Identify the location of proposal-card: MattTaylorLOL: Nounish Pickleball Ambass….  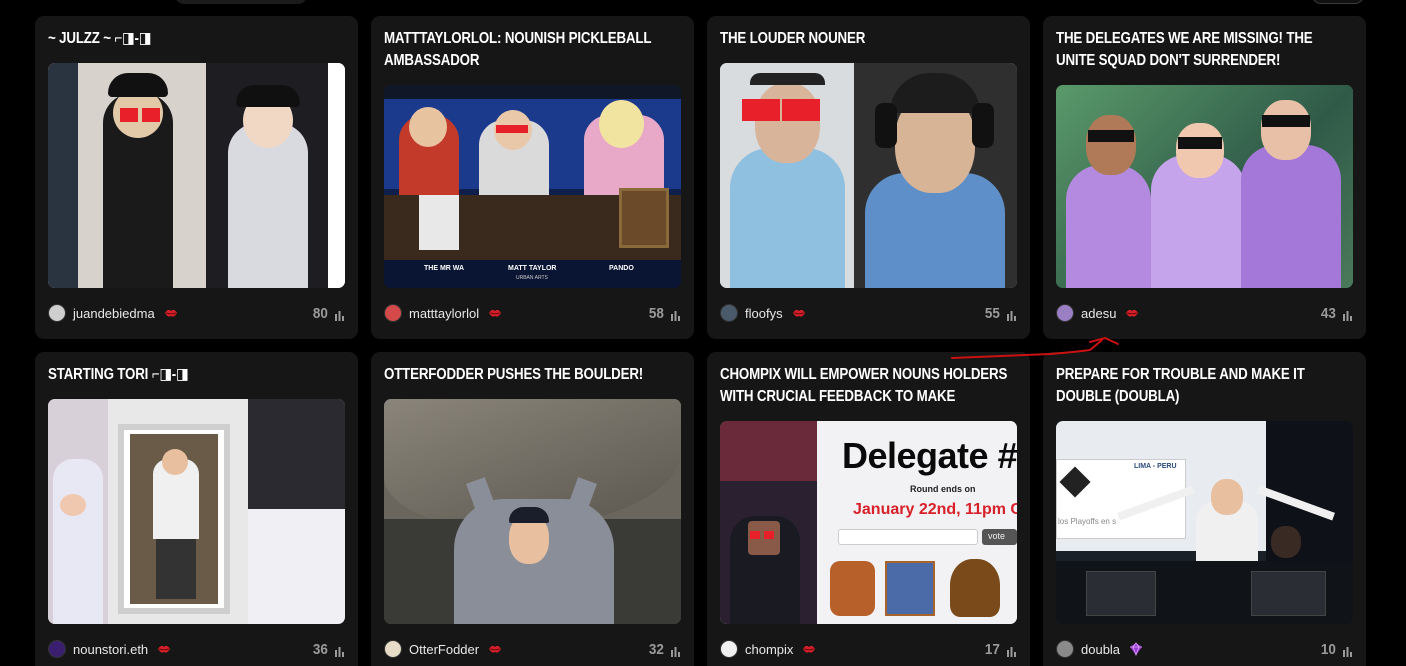
(532, 177).